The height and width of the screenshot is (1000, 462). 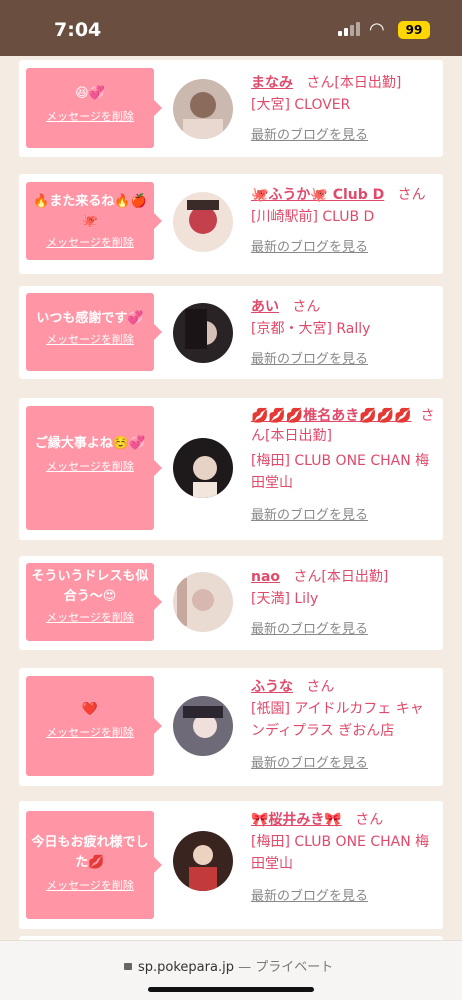 I want to click on message-text: 😆💞, so click(x=90, y=93).